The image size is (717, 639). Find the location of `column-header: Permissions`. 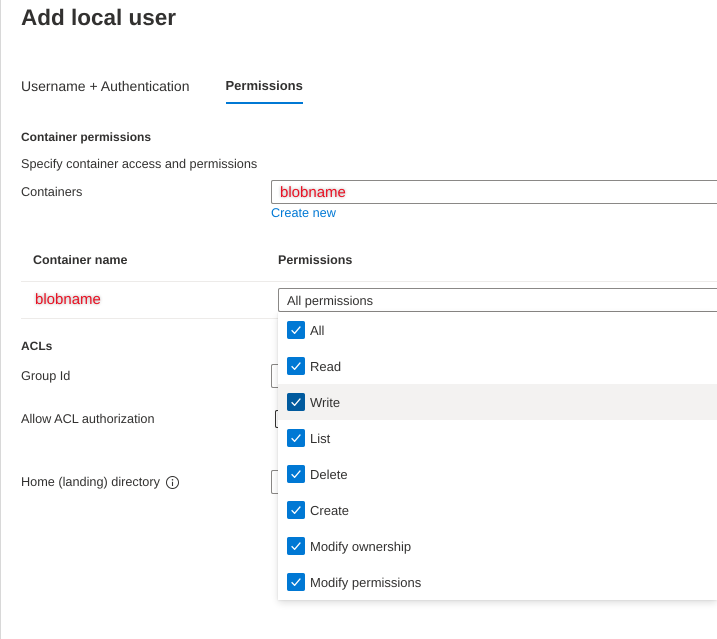

column-header: Permissions is located at coordinates (315, 259).